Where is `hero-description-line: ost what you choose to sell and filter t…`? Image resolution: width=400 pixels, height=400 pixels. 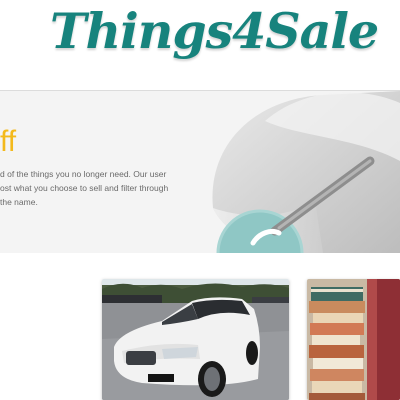 hero-description-line: ost what you choose to sell and filter t… is located at coordinates (84, 188).